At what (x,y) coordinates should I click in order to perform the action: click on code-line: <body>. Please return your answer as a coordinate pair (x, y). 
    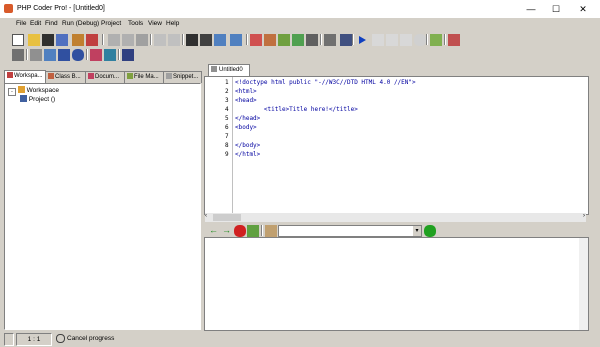
    Looking at the image, I should click on (246, 127).